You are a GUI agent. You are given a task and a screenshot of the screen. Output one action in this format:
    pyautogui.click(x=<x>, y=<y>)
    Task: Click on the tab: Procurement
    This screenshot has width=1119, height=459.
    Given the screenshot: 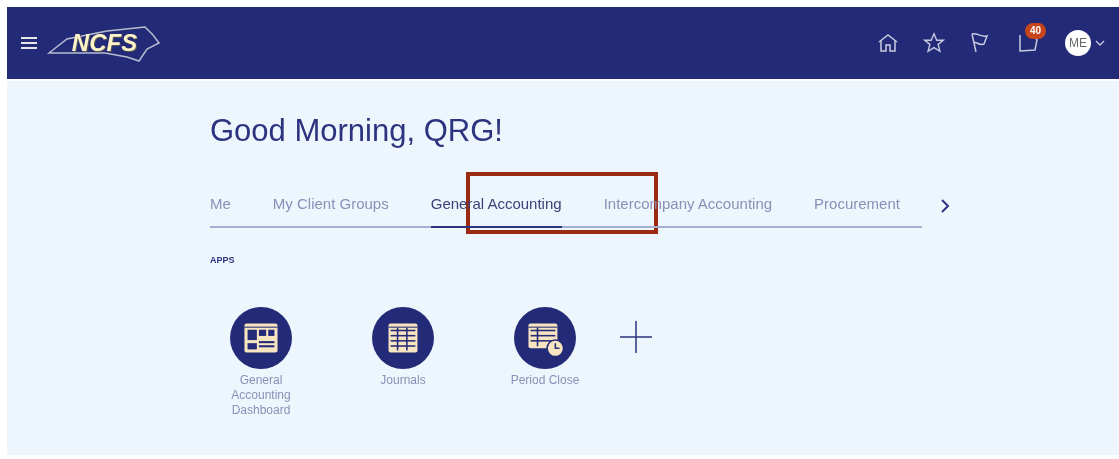 What is the action you would take?
    pyautogui.click(x=857, y=210)
    